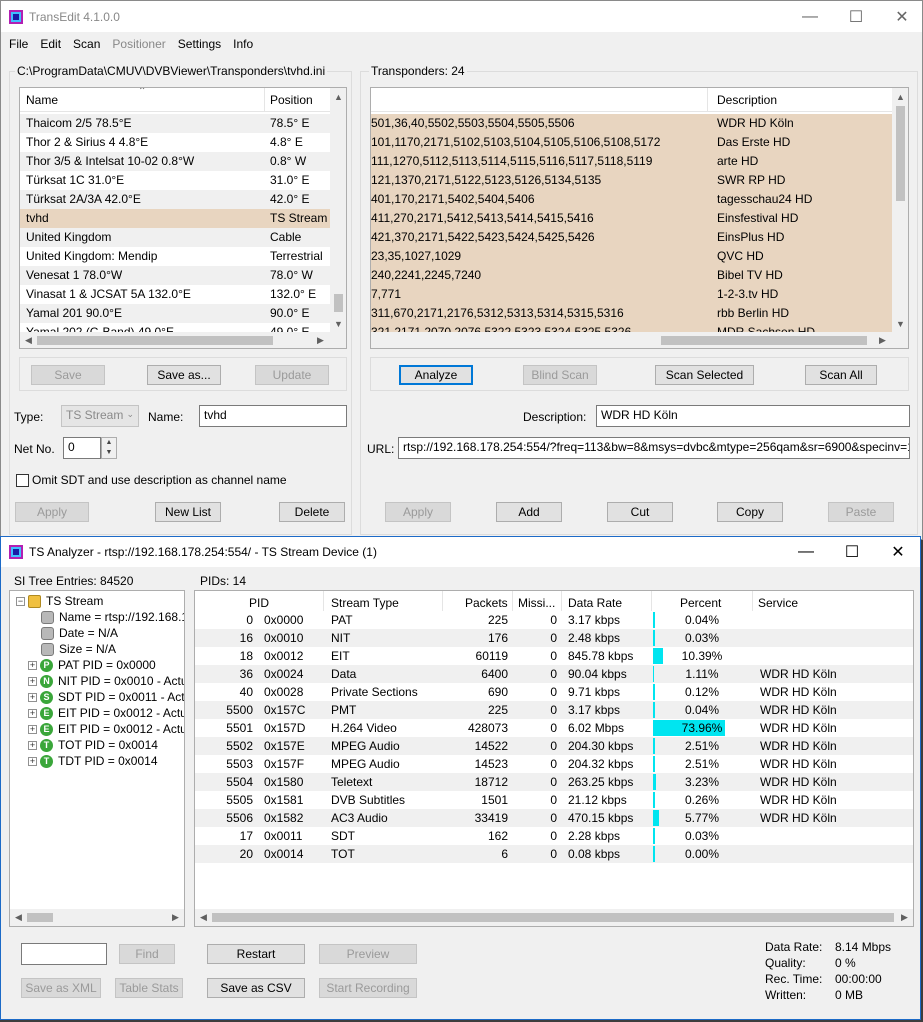 Image resolution: width=923 pixels, height=1022 pixels. I want to click on scan-selected-button: Scan Selected, so click(704, 375).